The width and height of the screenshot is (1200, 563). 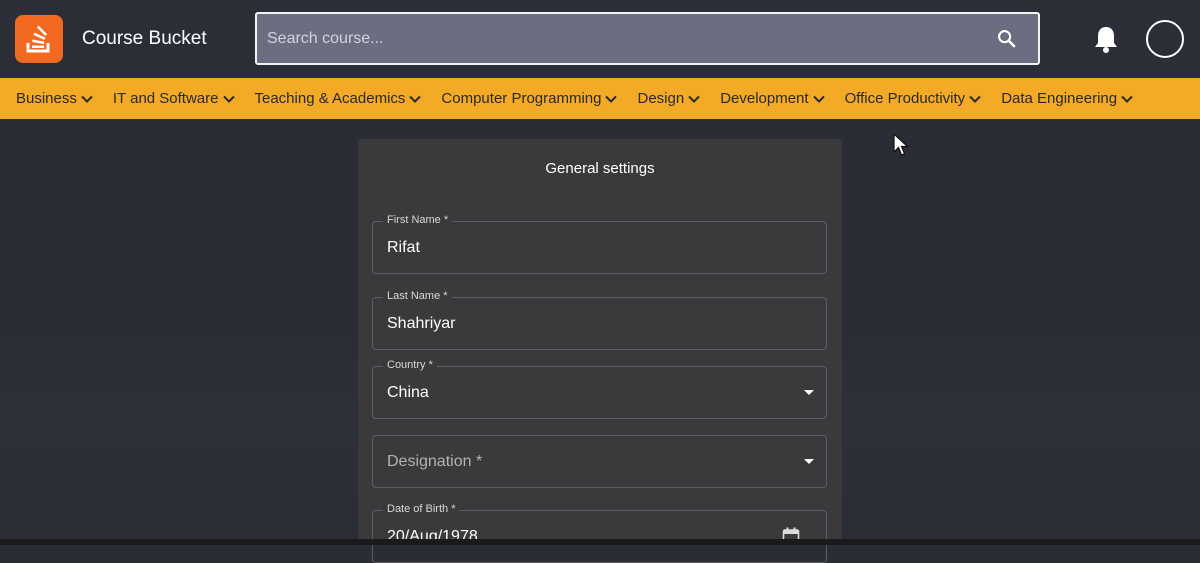 I want to click on mouse-cursor-icon, so click(x=901, y=144).